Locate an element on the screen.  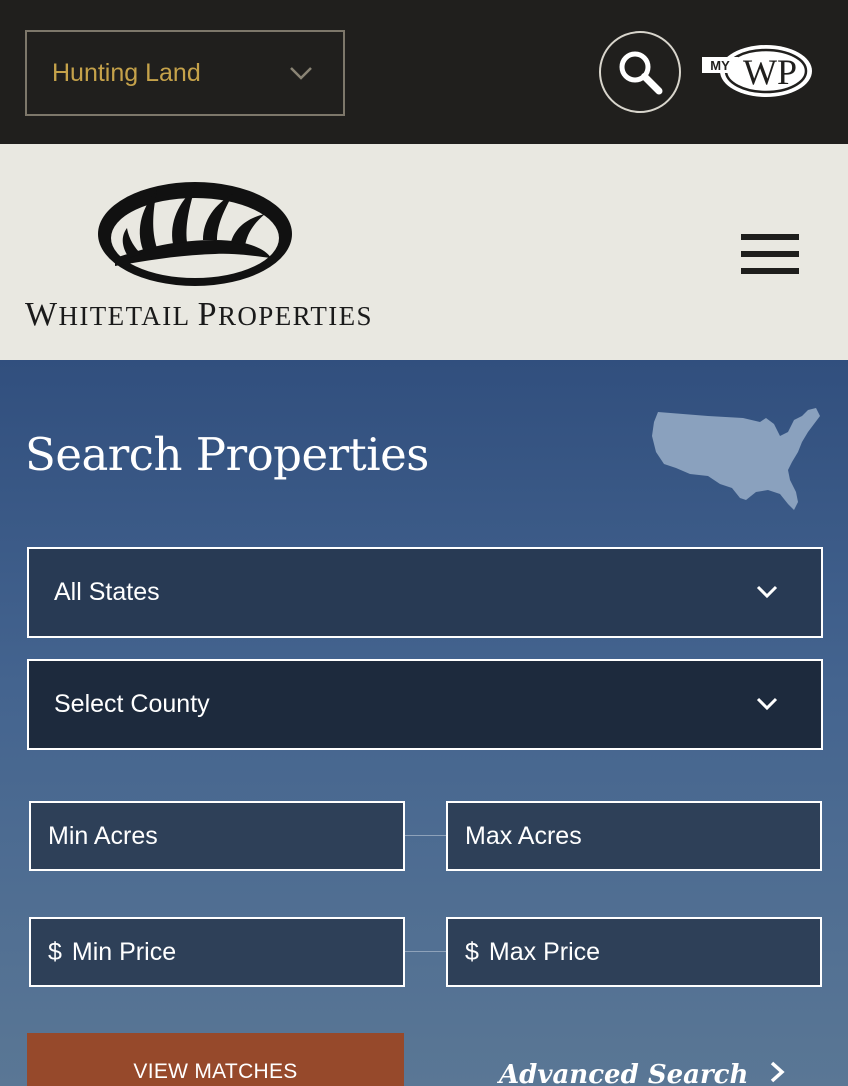
my-wp-large-text: WP is located at coordinates (770, 72).